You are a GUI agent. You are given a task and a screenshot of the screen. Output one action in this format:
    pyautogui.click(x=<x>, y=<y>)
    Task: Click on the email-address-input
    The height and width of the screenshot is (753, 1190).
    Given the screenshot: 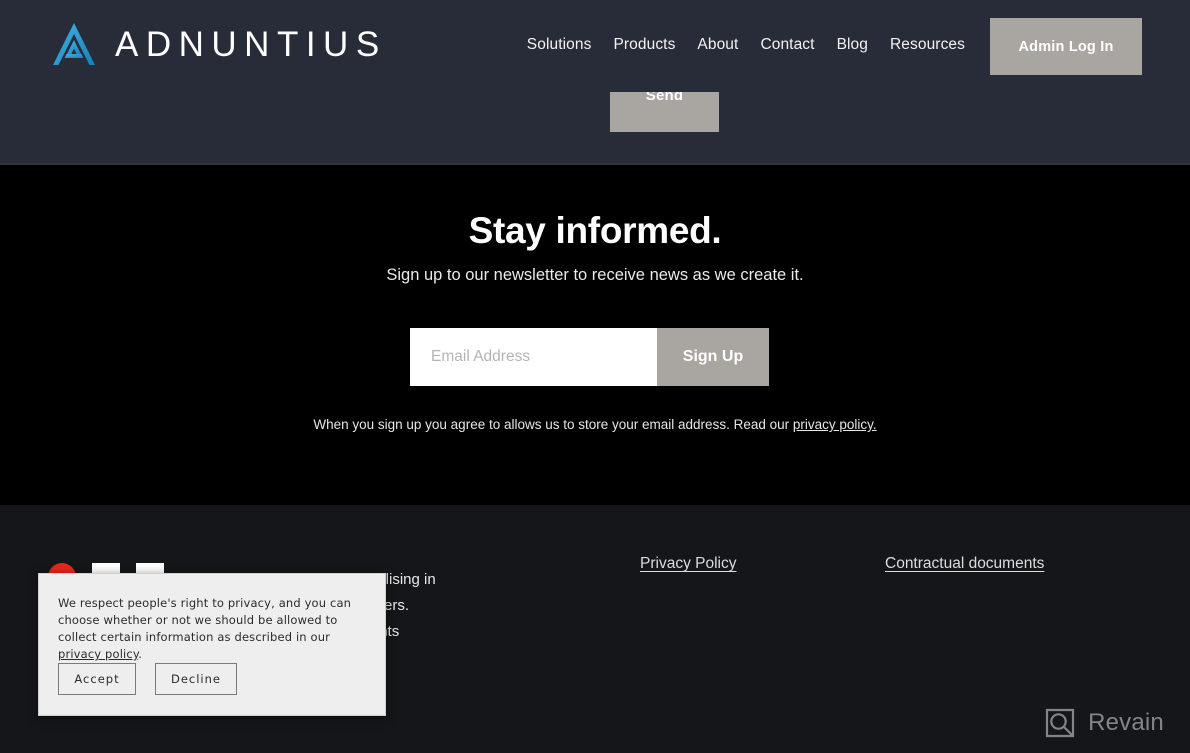 What is the action you would take?
    pyautogui.click(x=533, y=357)
    